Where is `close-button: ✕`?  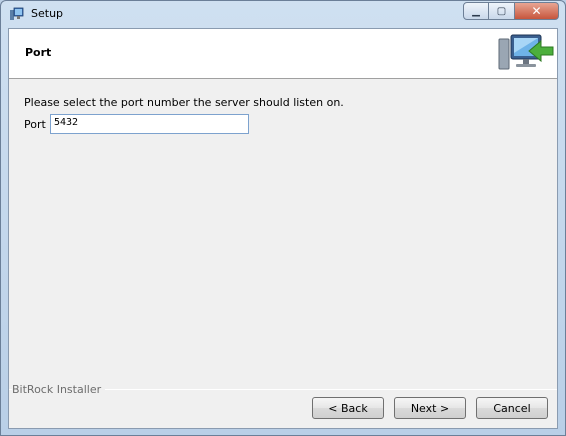
close-button: ✕ is located at coordinates (537, 11).